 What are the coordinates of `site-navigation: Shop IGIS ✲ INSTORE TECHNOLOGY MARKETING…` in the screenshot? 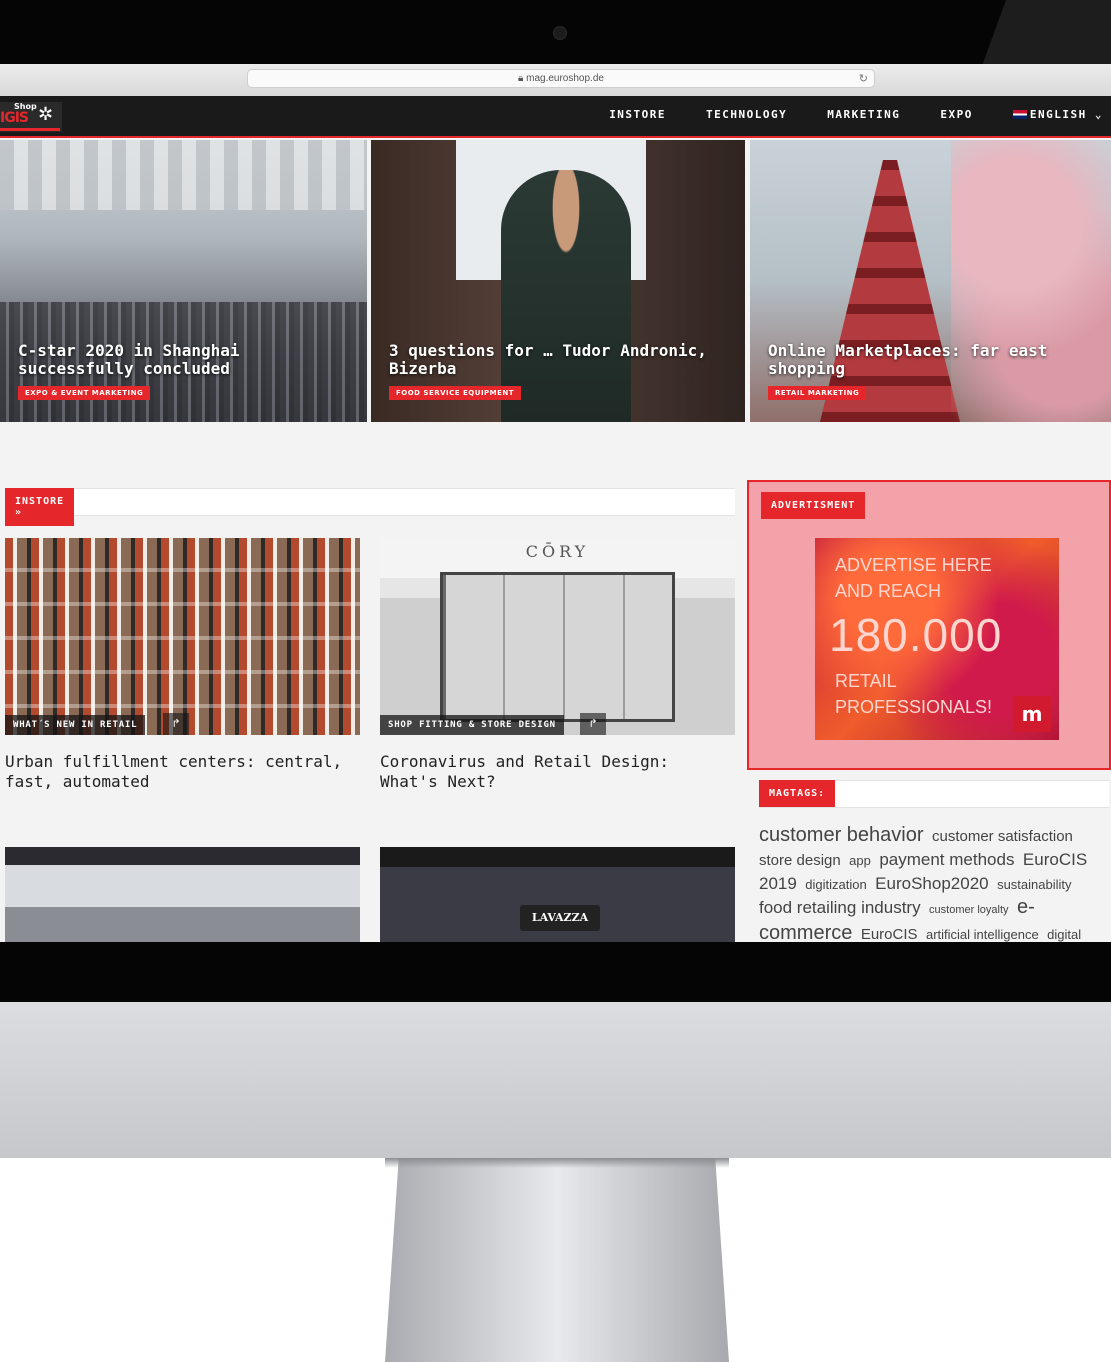 It's located at (555, 117).